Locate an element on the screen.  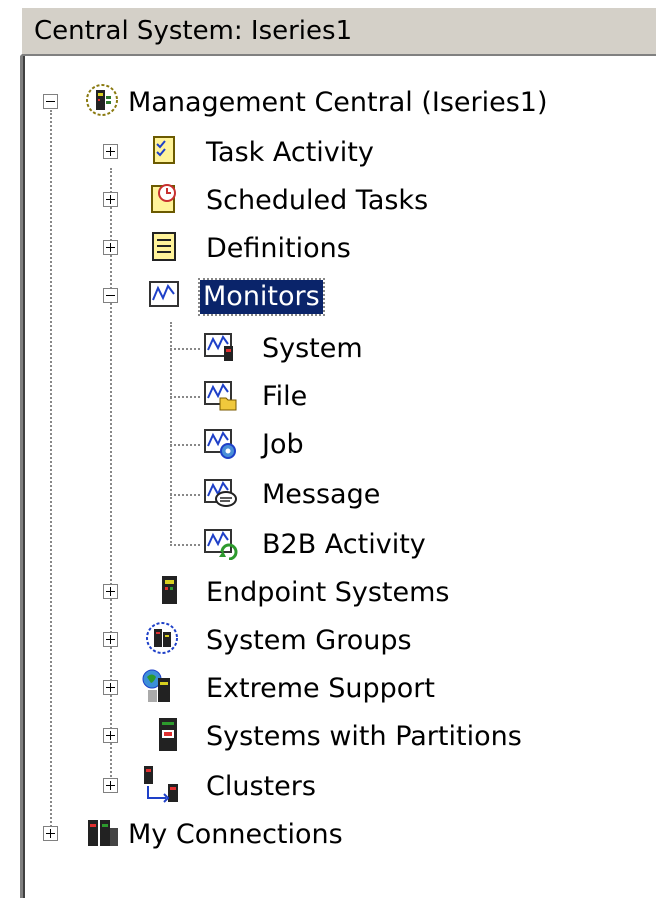
tree-node-endpoint-systems: Endpoint Systems is located at coordinates (370, 592).